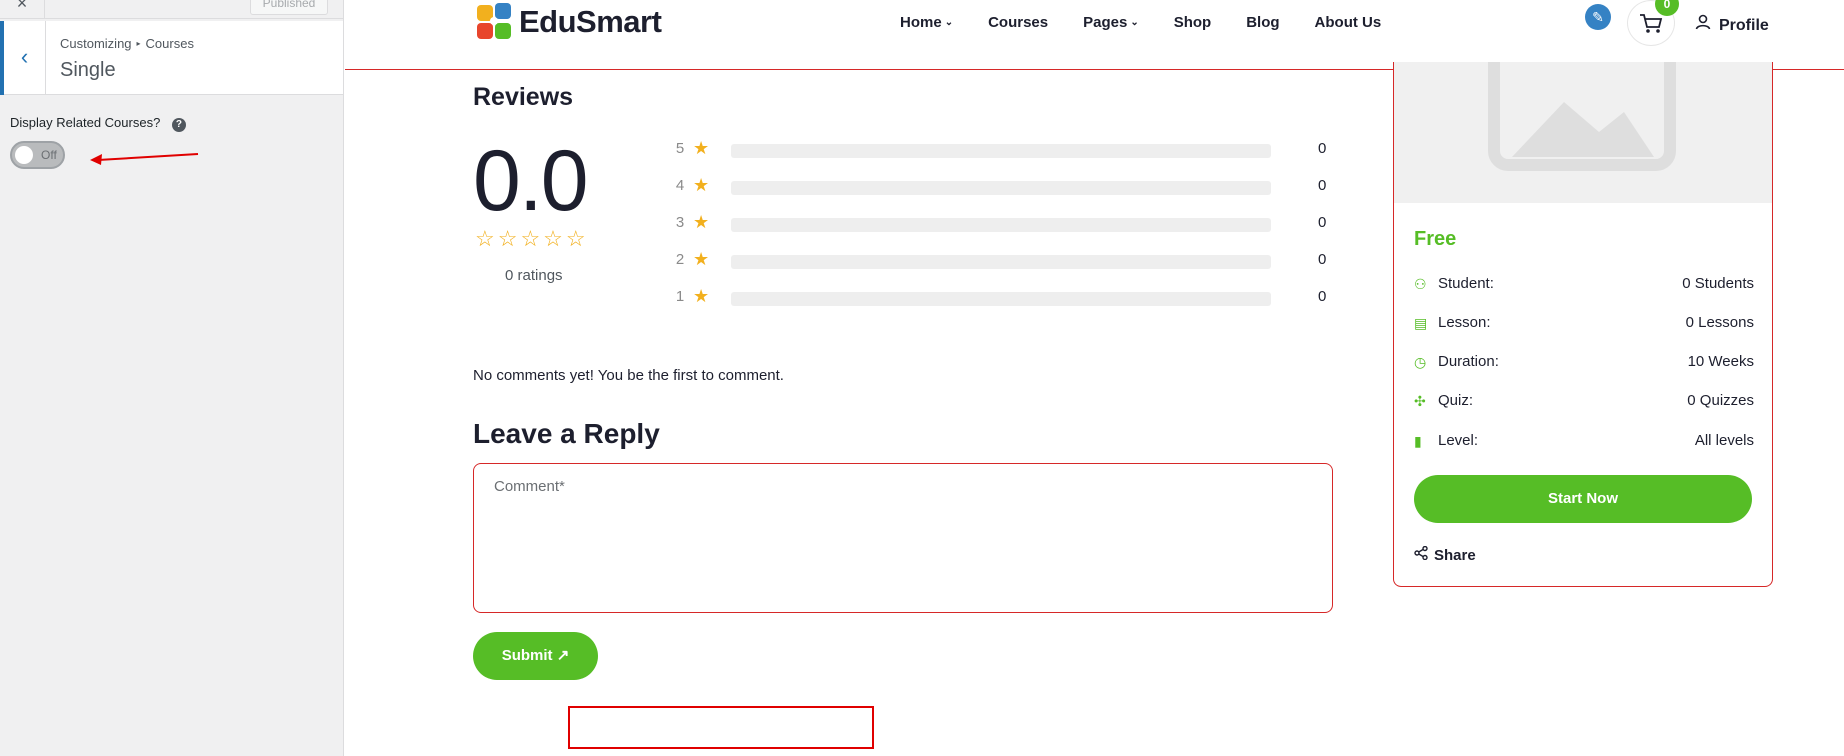 This screenshot has height=756, width=1844. What do you see at coordinates (22, 9) in the screenshot?
I see `close-customizer-button: ×` at bounding box center [22, 9].